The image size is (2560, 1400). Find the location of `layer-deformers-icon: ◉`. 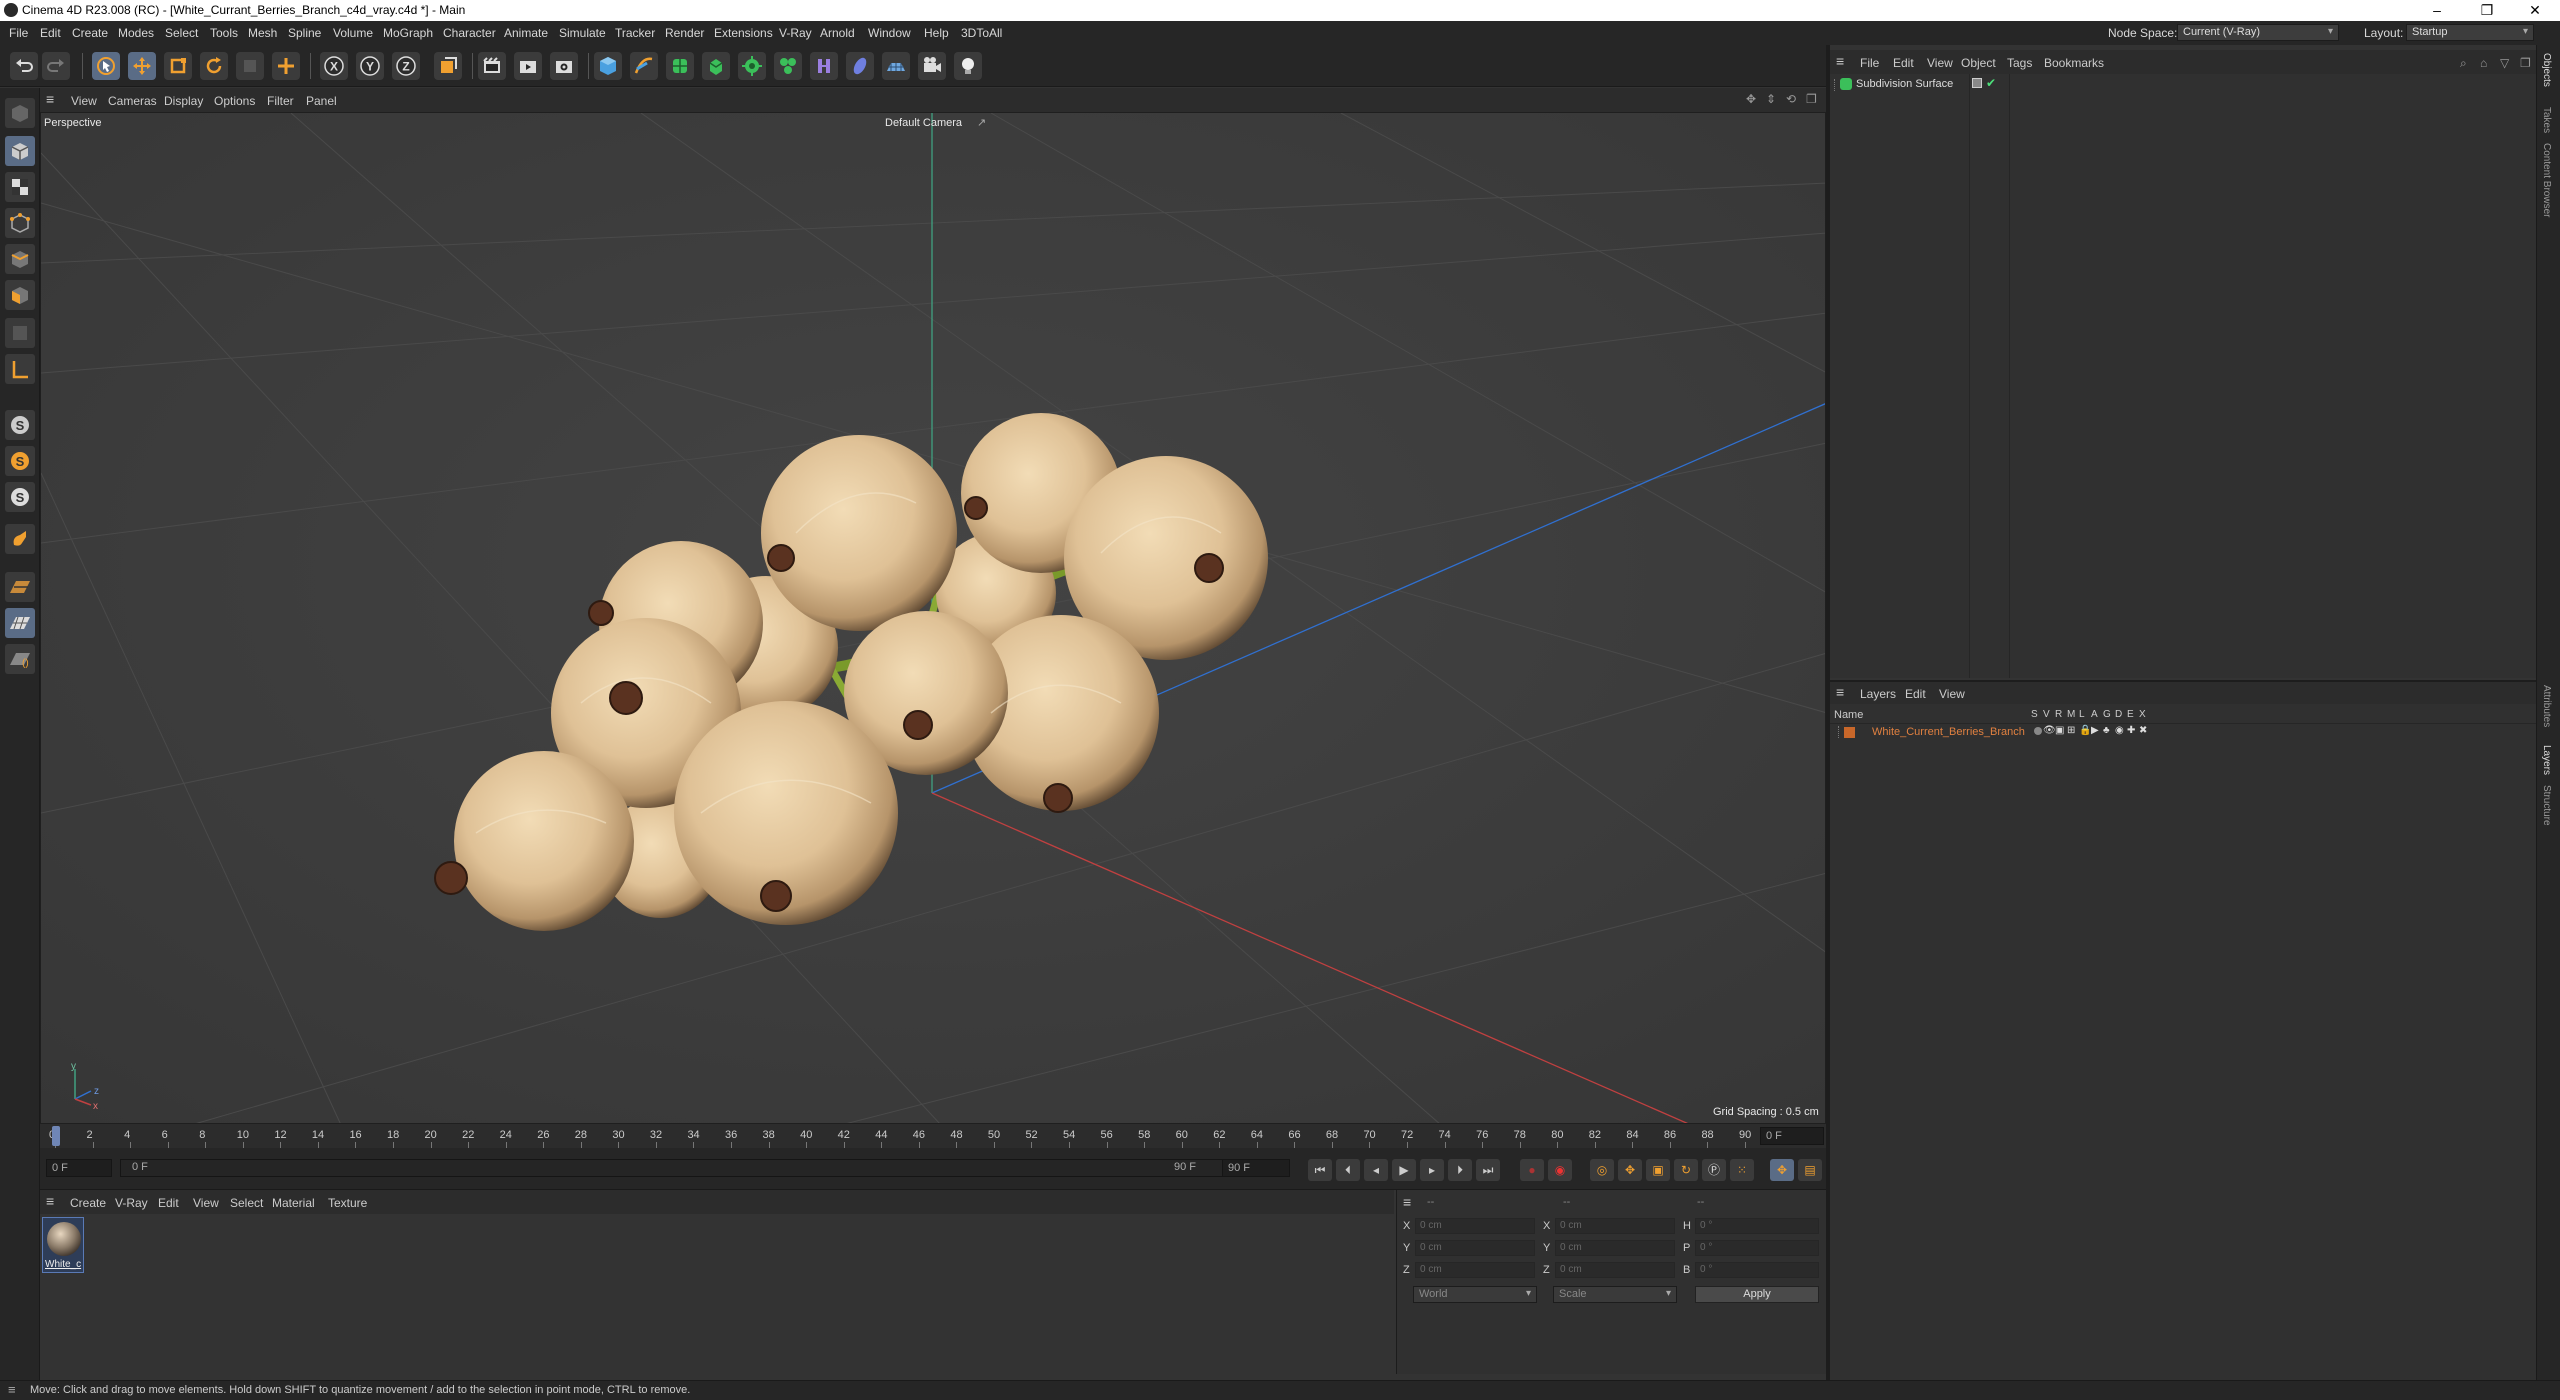

layer-deformers-icon: ◉ is located at coordinates (2119, 730).